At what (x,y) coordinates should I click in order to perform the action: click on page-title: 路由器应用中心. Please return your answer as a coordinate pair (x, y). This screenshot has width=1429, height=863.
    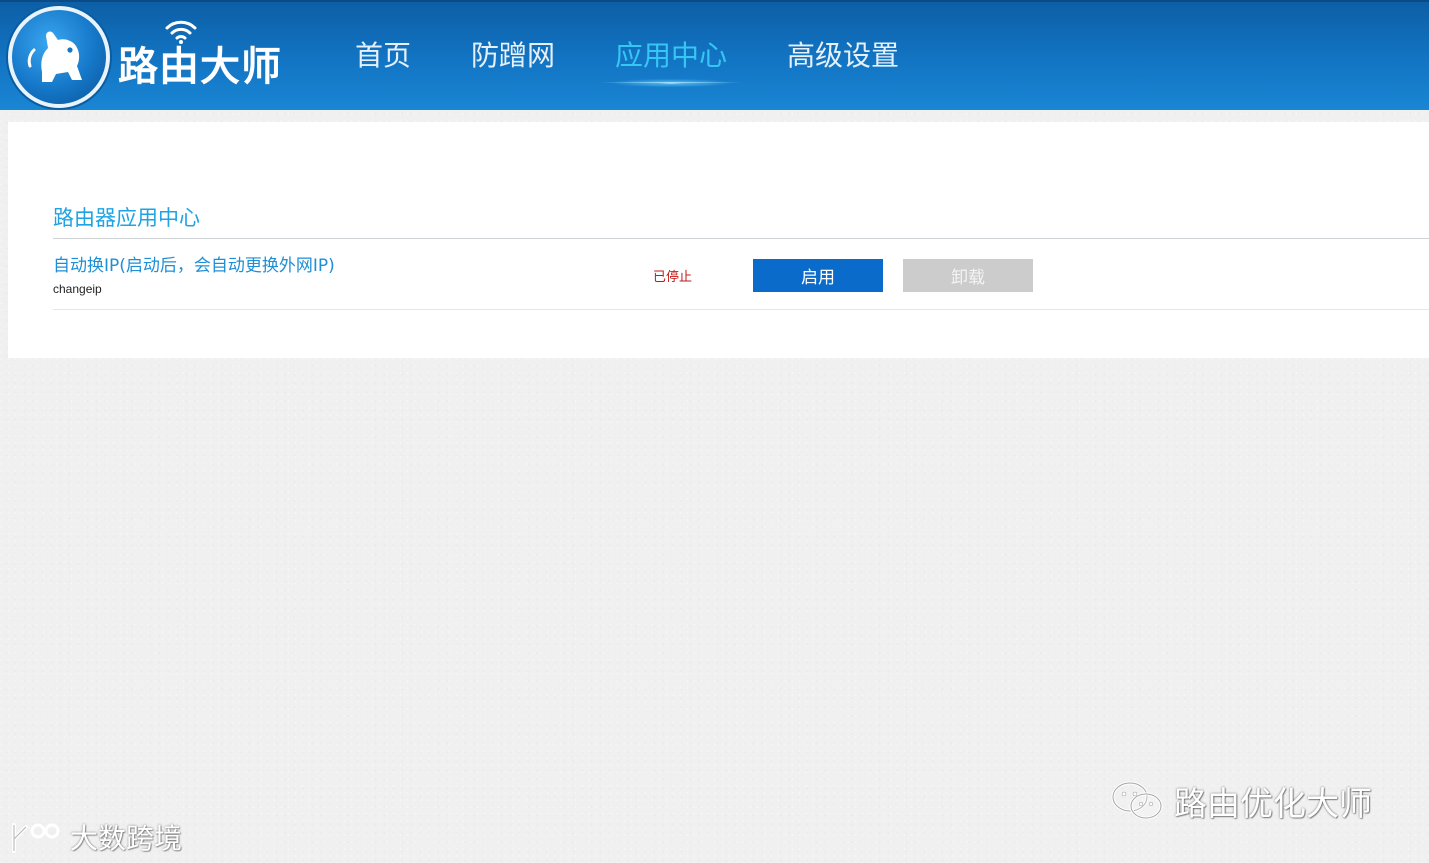
    Looking at the image, I should click on (126, 218).